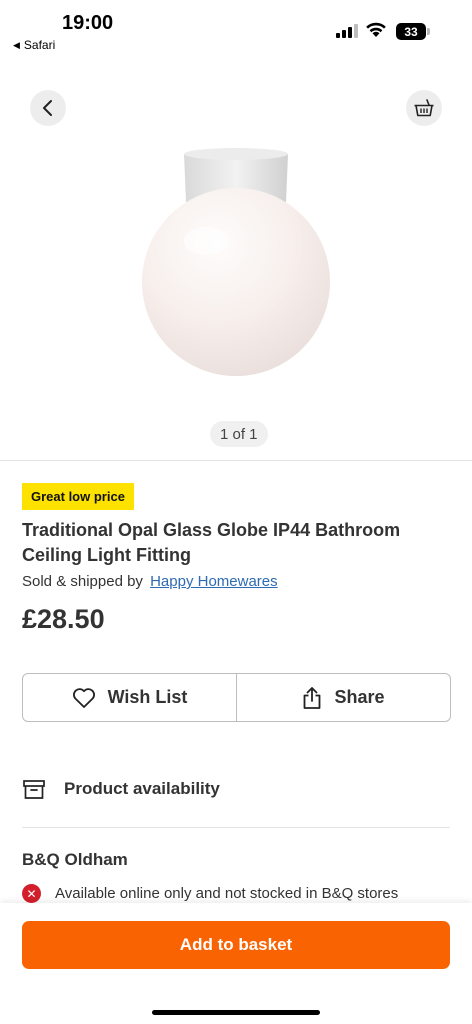  Describe the element at coordinates (34, 789) in the screenshot. I see `archive-box-icon` at that location.